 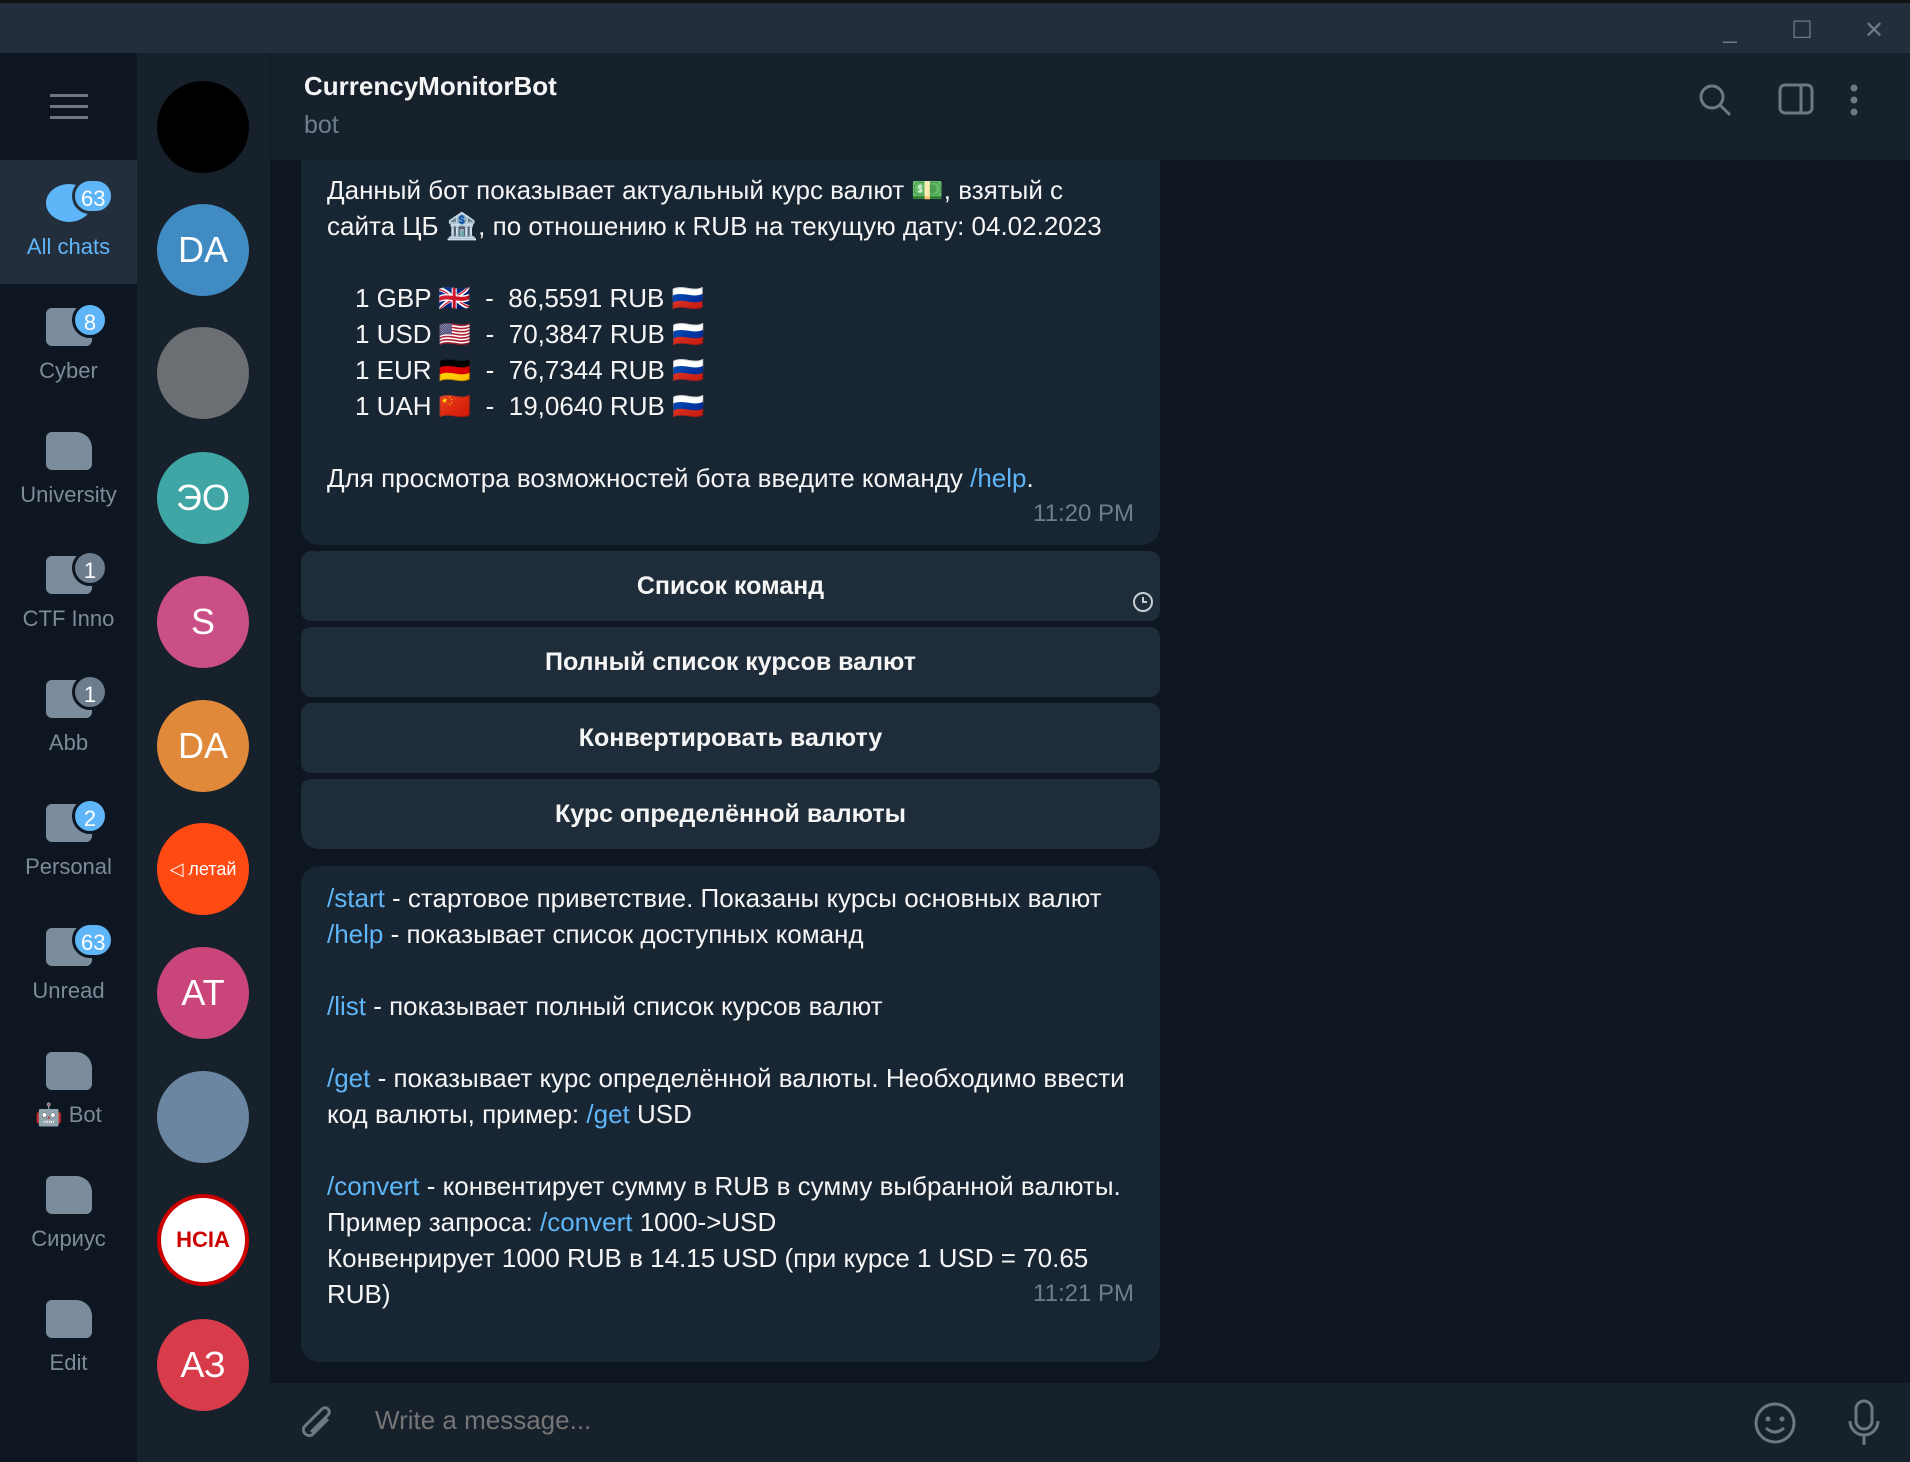 I want to click on folder-label: Personal, so click(x=68, y=866).